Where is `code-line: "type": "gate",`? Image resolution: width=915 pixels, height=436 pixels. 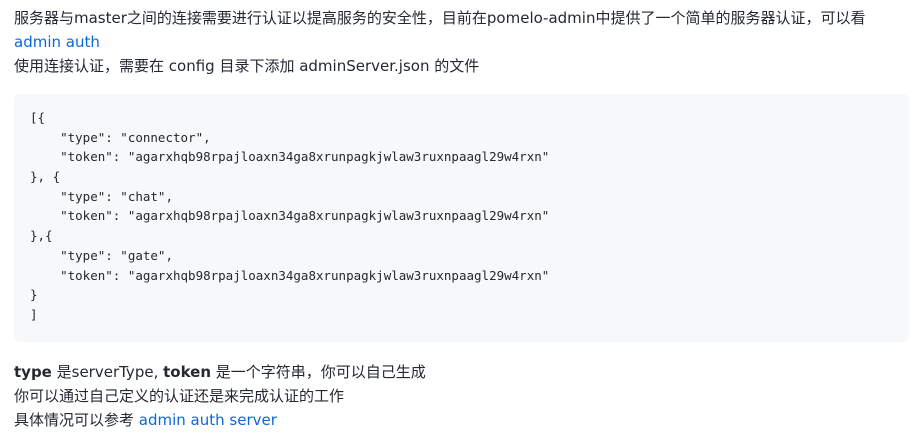 code-line: "type": "gate", is located at coordinates (101, 255).